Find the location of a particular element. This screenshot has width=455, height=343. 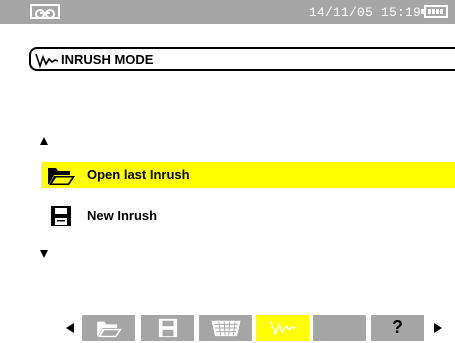

menu-item-label: Open last Inrush is located at coordinates (138, 174).